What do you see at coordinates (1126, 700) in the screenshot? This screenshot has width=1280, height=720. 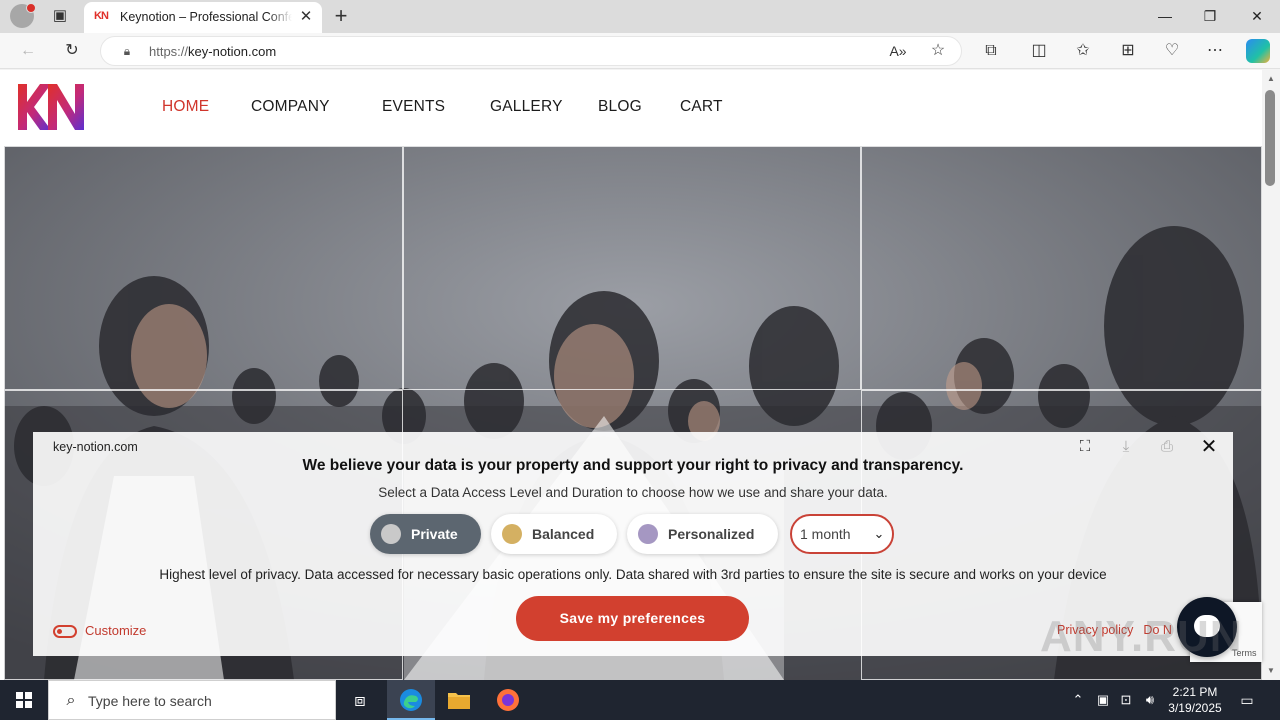 I see `network-icon: ⊡` at bounding box center [1126, 700].